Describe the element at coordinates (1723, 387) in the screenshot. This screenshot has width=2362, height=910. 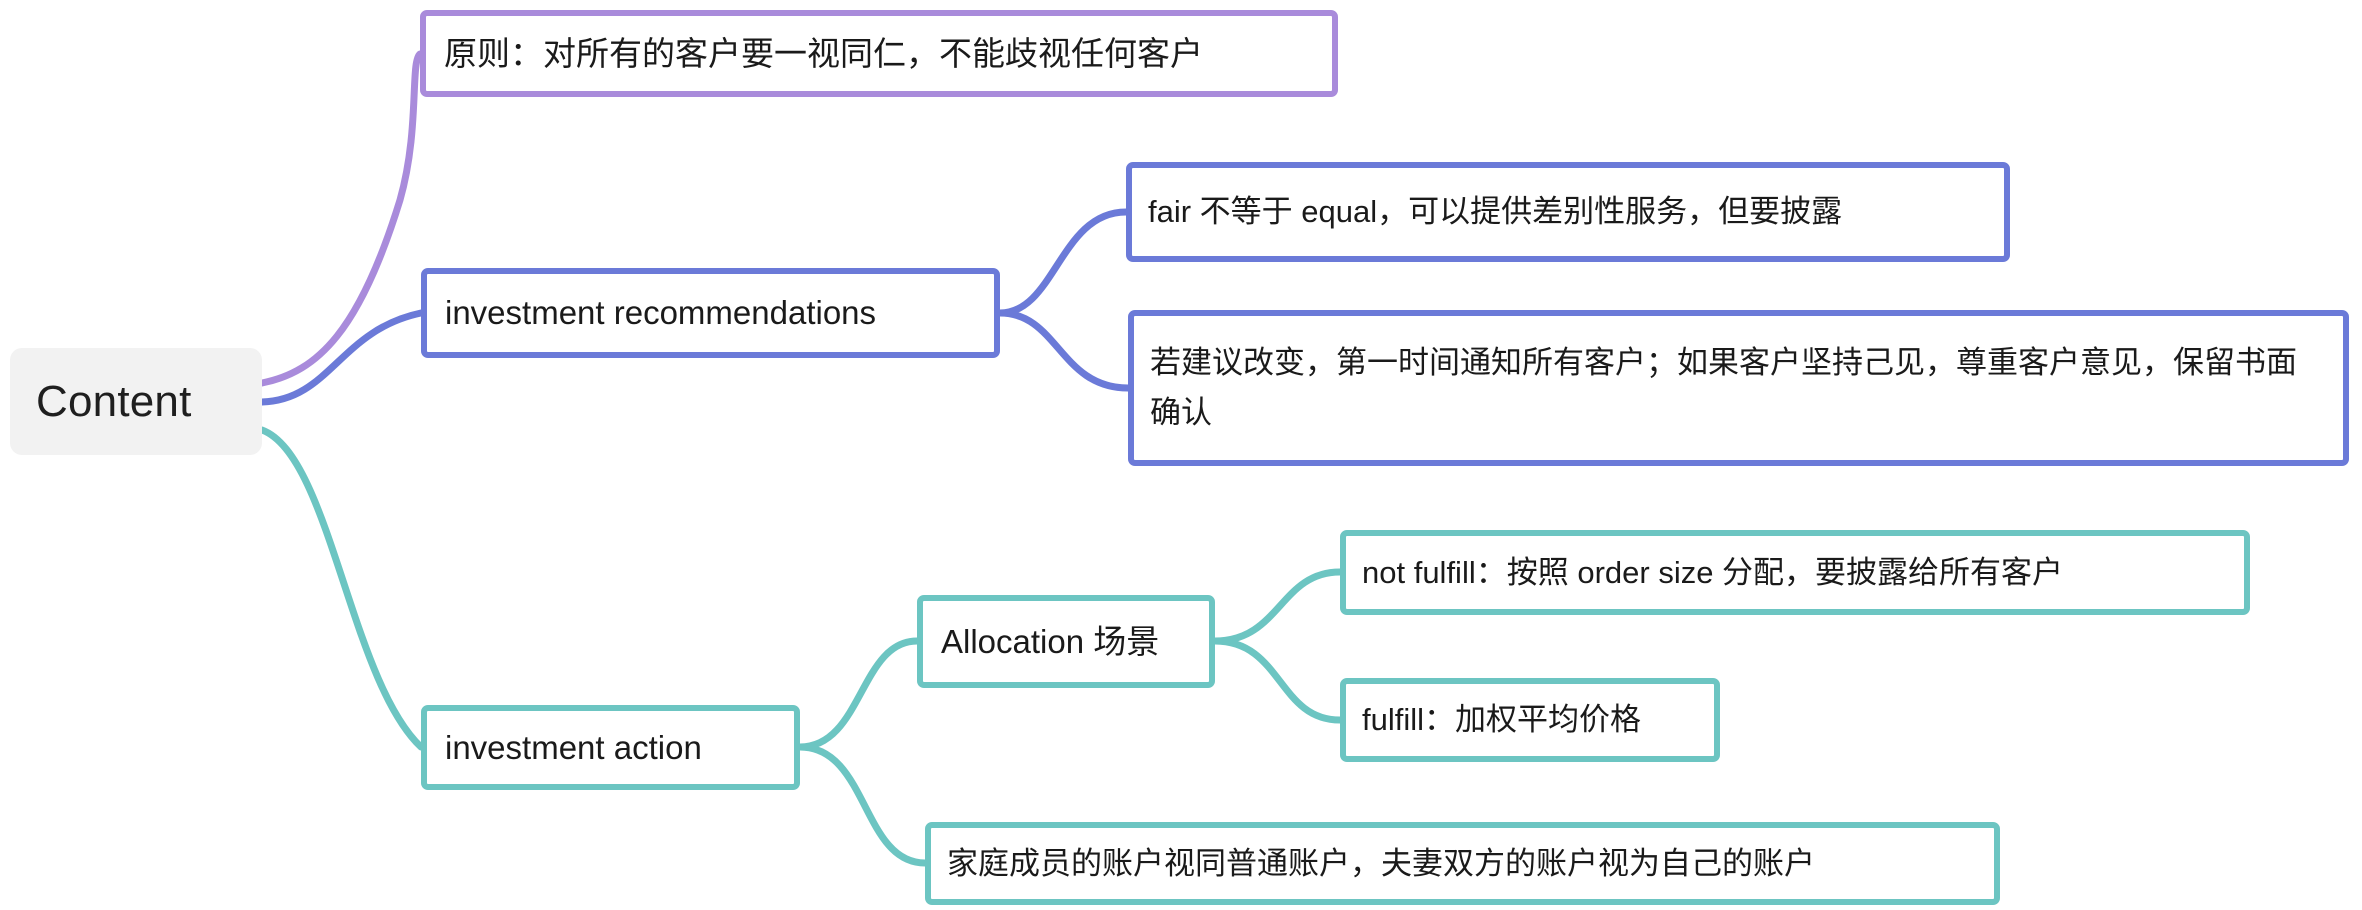
I see `leaf-node-advice-change-label: 若建议改变，第一时间通知所有客户；如果客户坚持己见，尊重客户意见，保留书面确认` at that location.